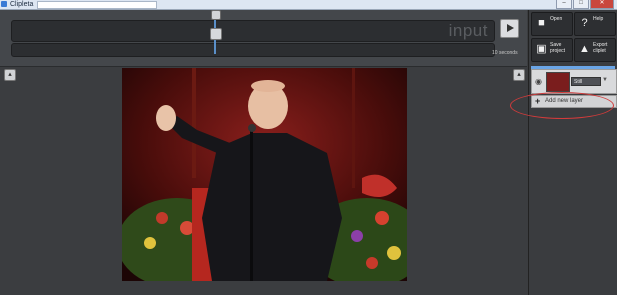 This screenshot has width=617, height=295. Describe the element at coordinates (600, 48) in the screenshot. I see `export-cliplet-label: Export cliplet` at that location.